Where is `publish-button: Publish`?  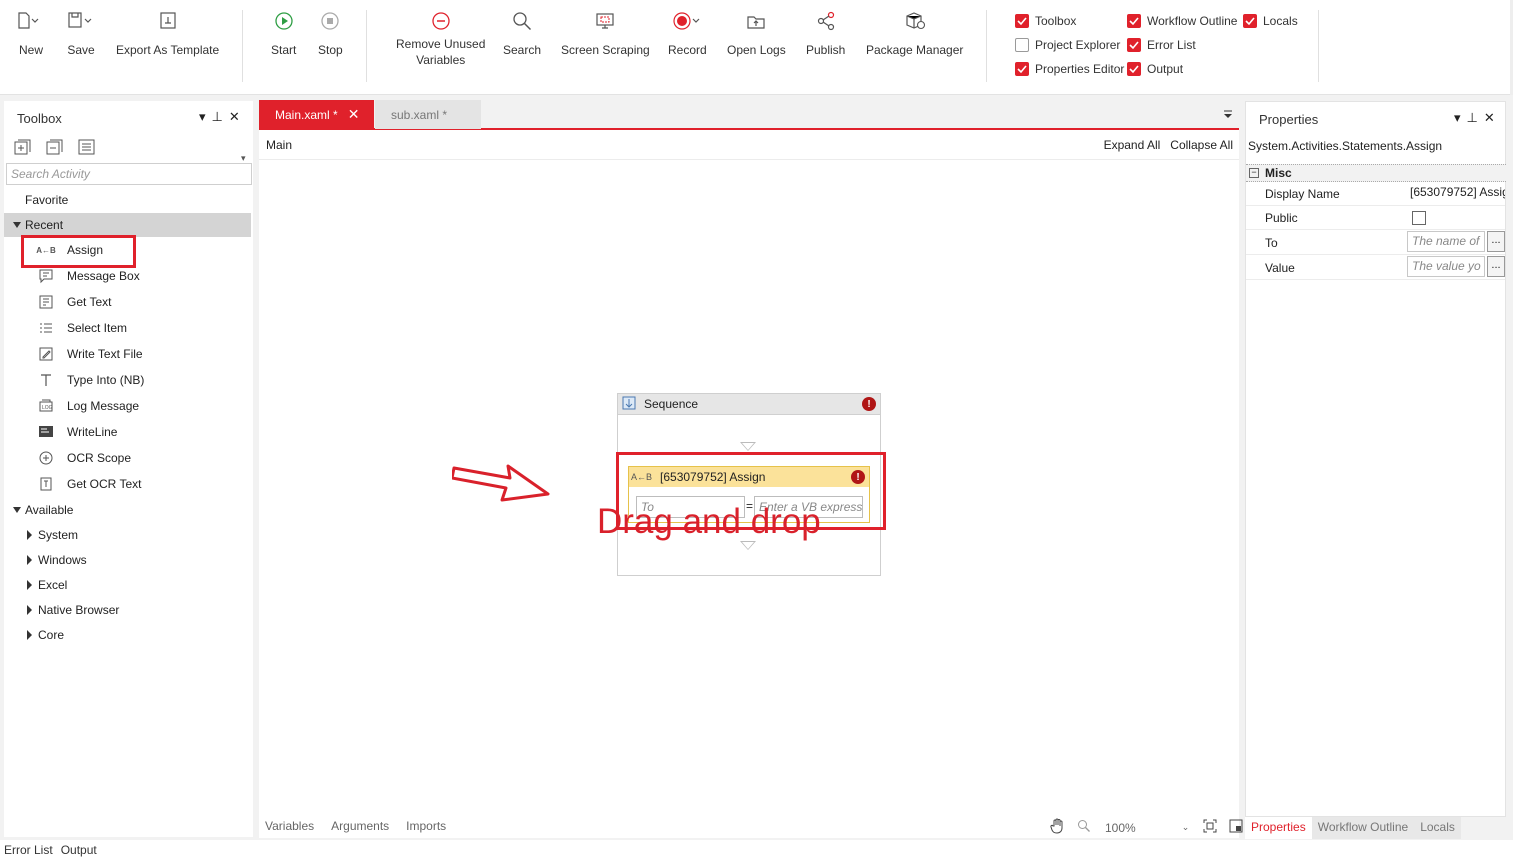
publish-button: Publish is located at coordinates (825, 33).